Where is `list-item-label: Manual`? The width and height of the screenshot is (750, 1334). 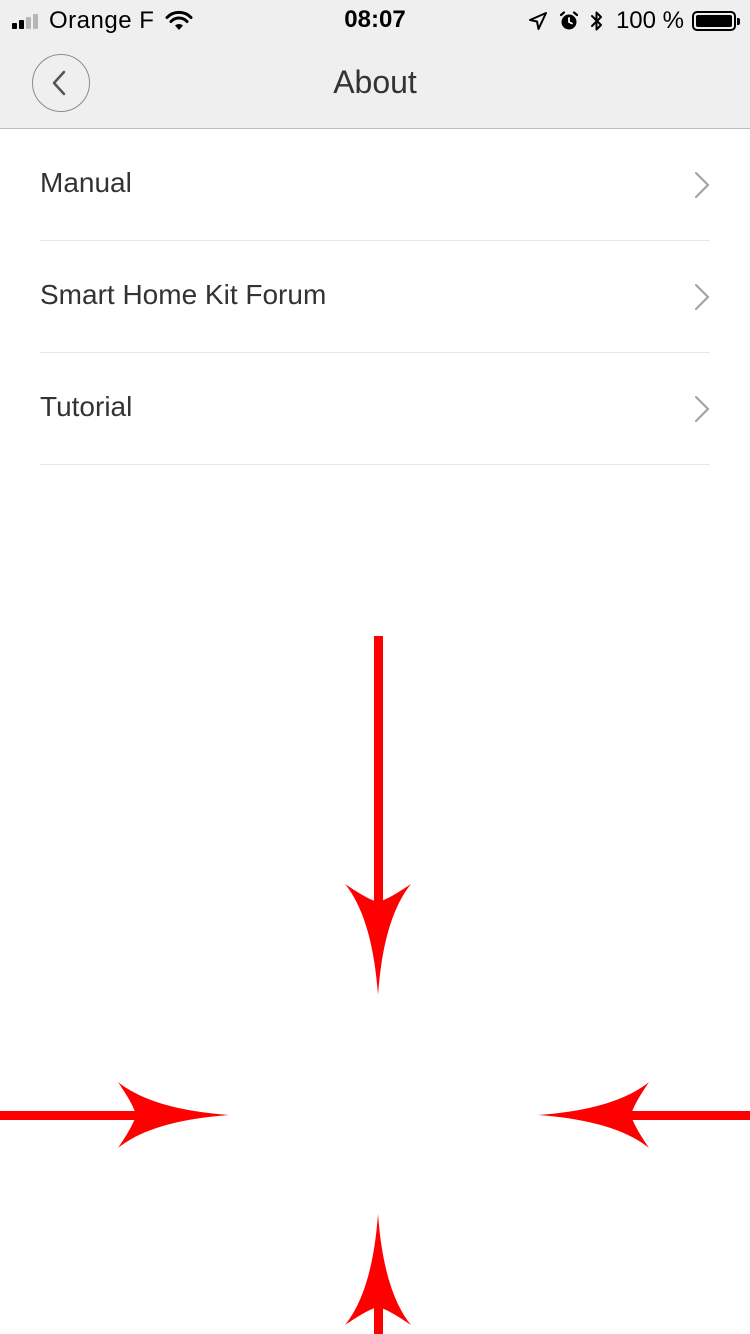
list-item-label: Manual is located at coordinates (86, 182).